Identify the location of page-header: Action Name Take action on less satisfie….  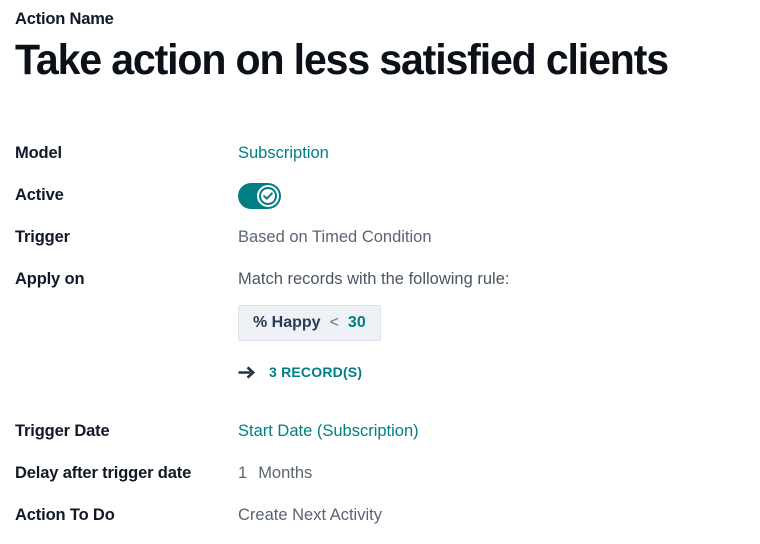
(385, 47).